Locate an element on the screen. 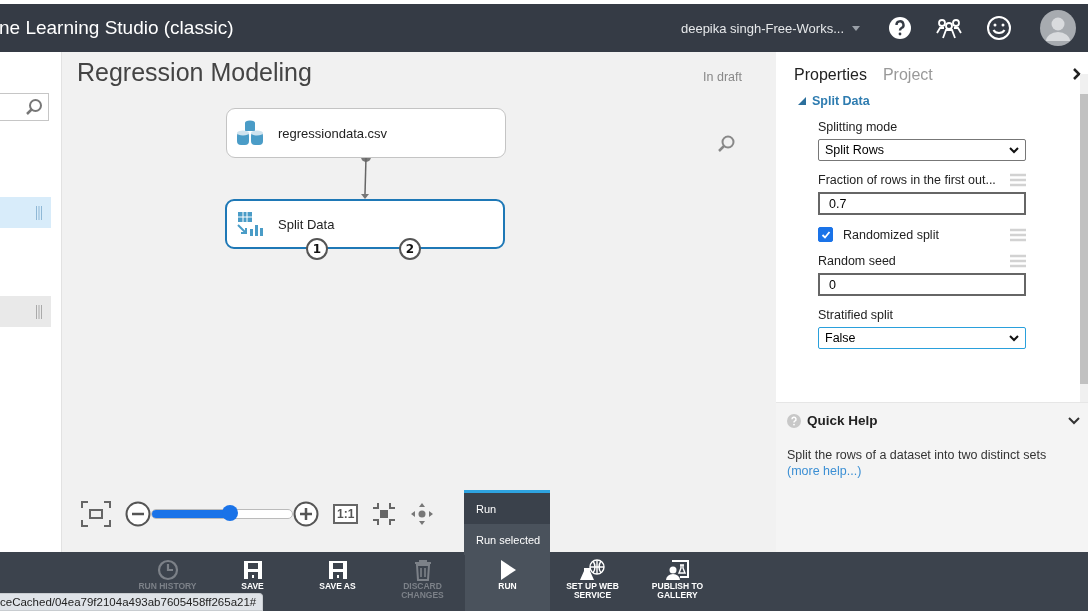 The width and height of the screenshot is (1088, 611). menu-item: Run selected is located at coordinates (507, 539).